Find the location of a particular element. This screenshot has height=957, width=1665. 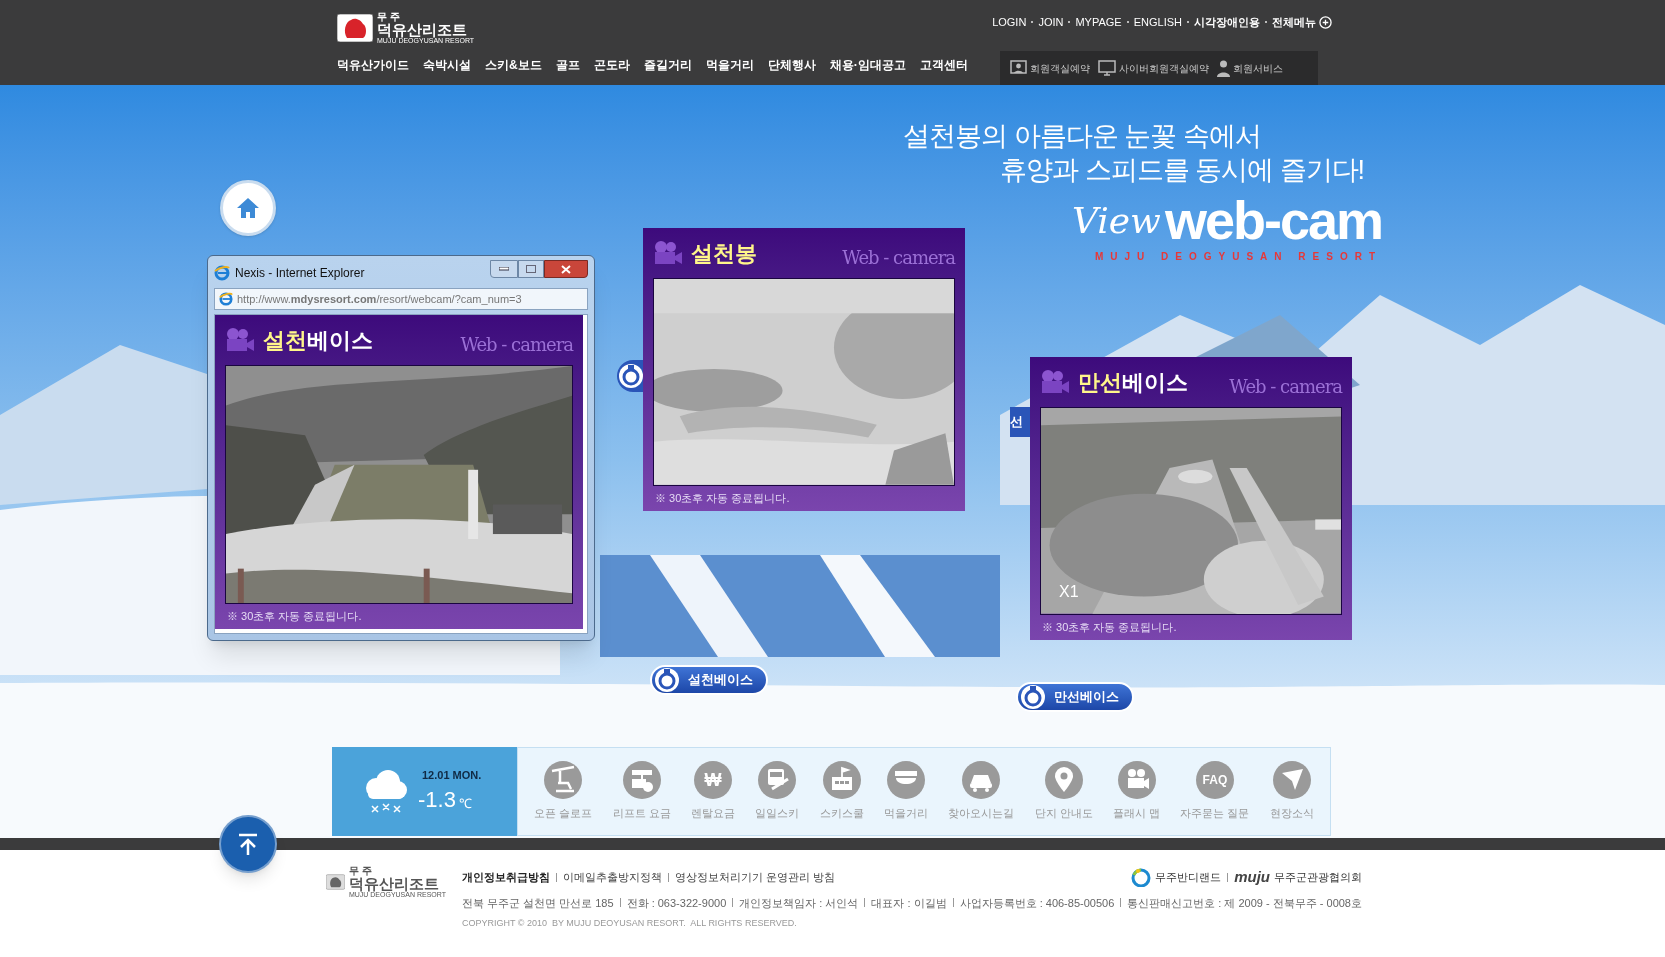

member-link: 회원객실예약 is located at coordinates (1050, 68).